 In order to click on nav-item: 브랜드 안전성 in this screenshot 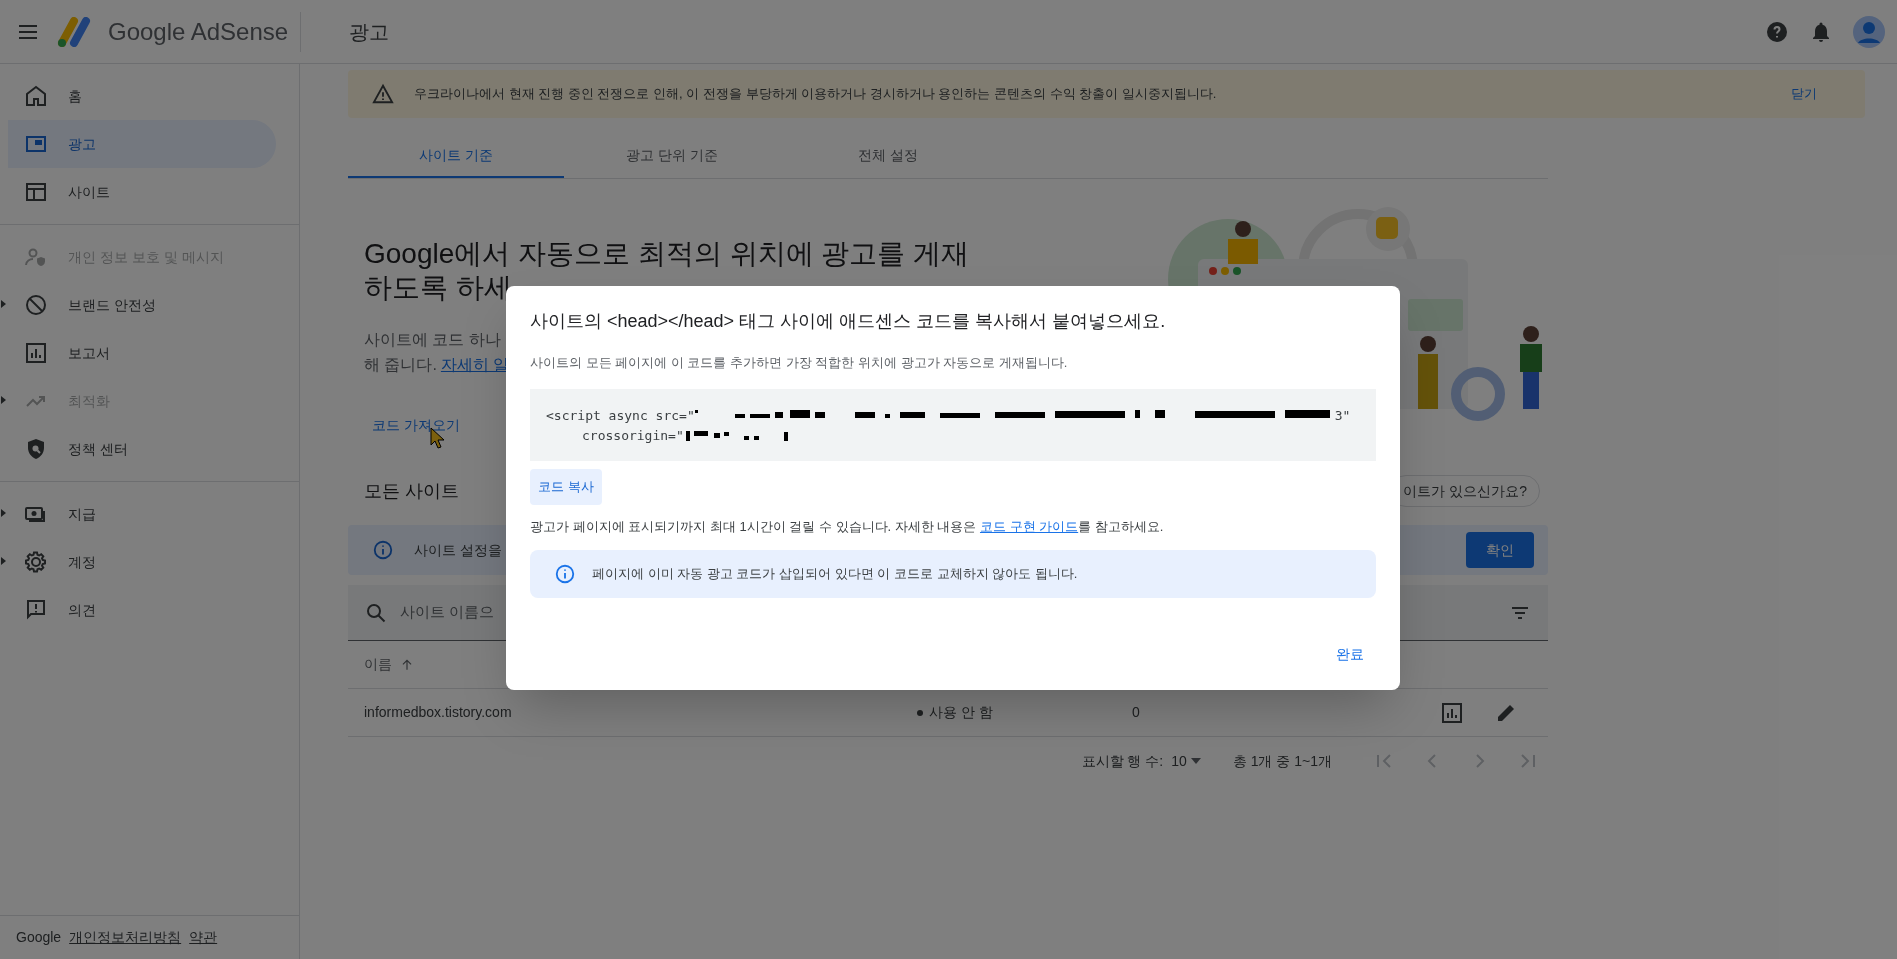, I will do `click(142, 305)`.